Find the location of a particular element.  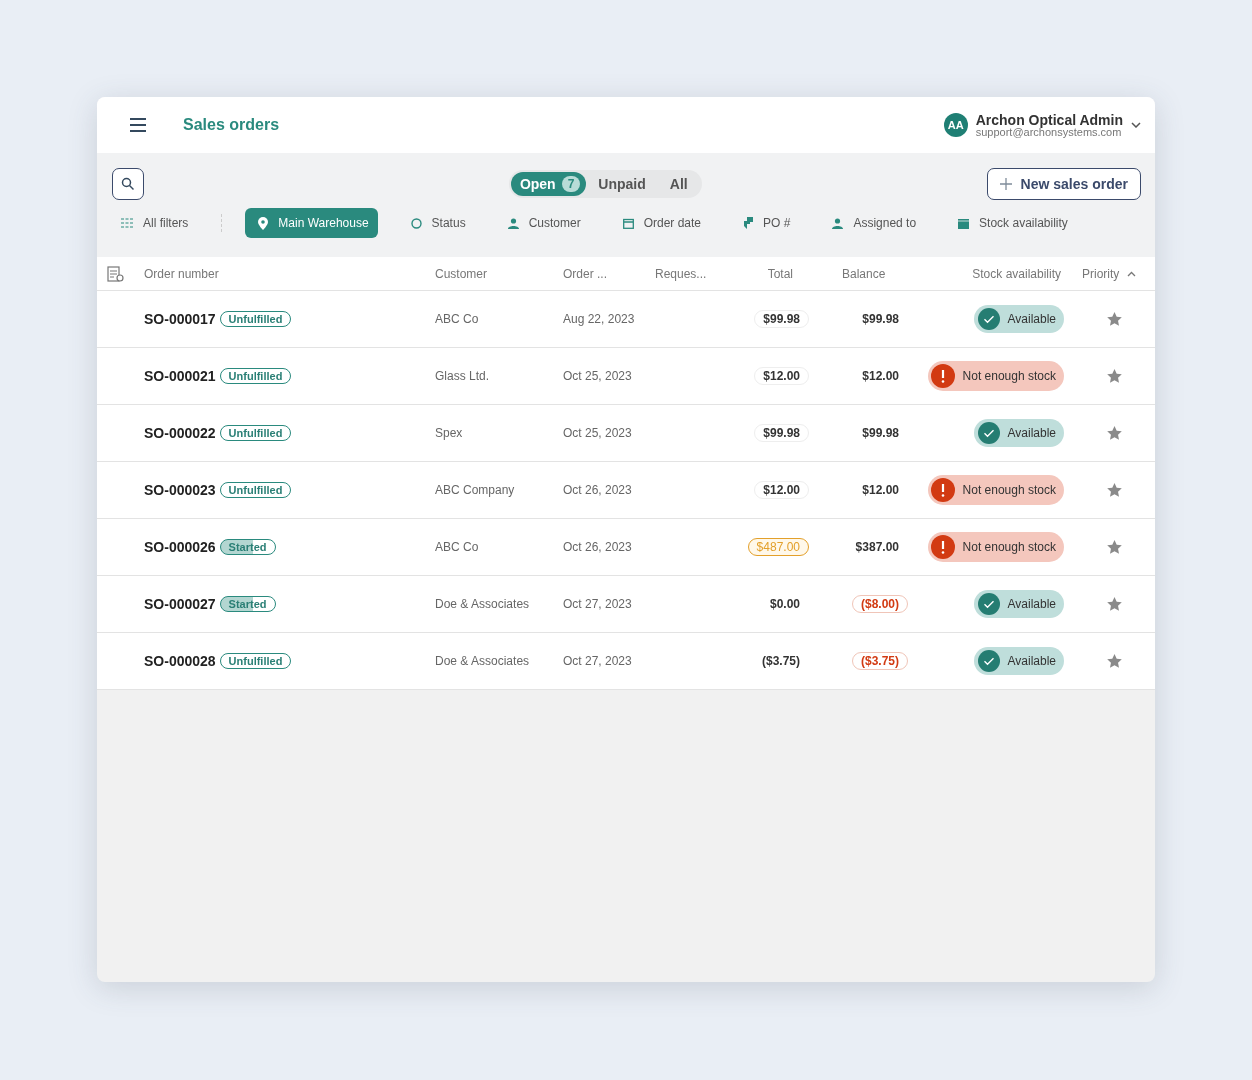

menu-icon is located at coordinates (138, 125).